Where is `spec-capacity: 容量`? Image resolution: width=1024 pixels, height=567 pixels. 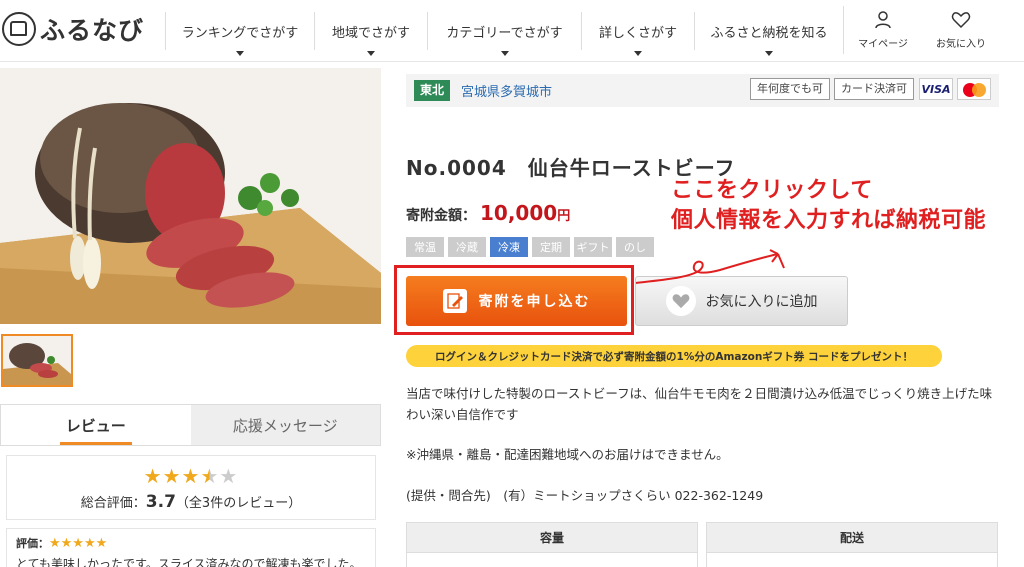
spec-capacity: 容量 is located at coordinates (552, 544).